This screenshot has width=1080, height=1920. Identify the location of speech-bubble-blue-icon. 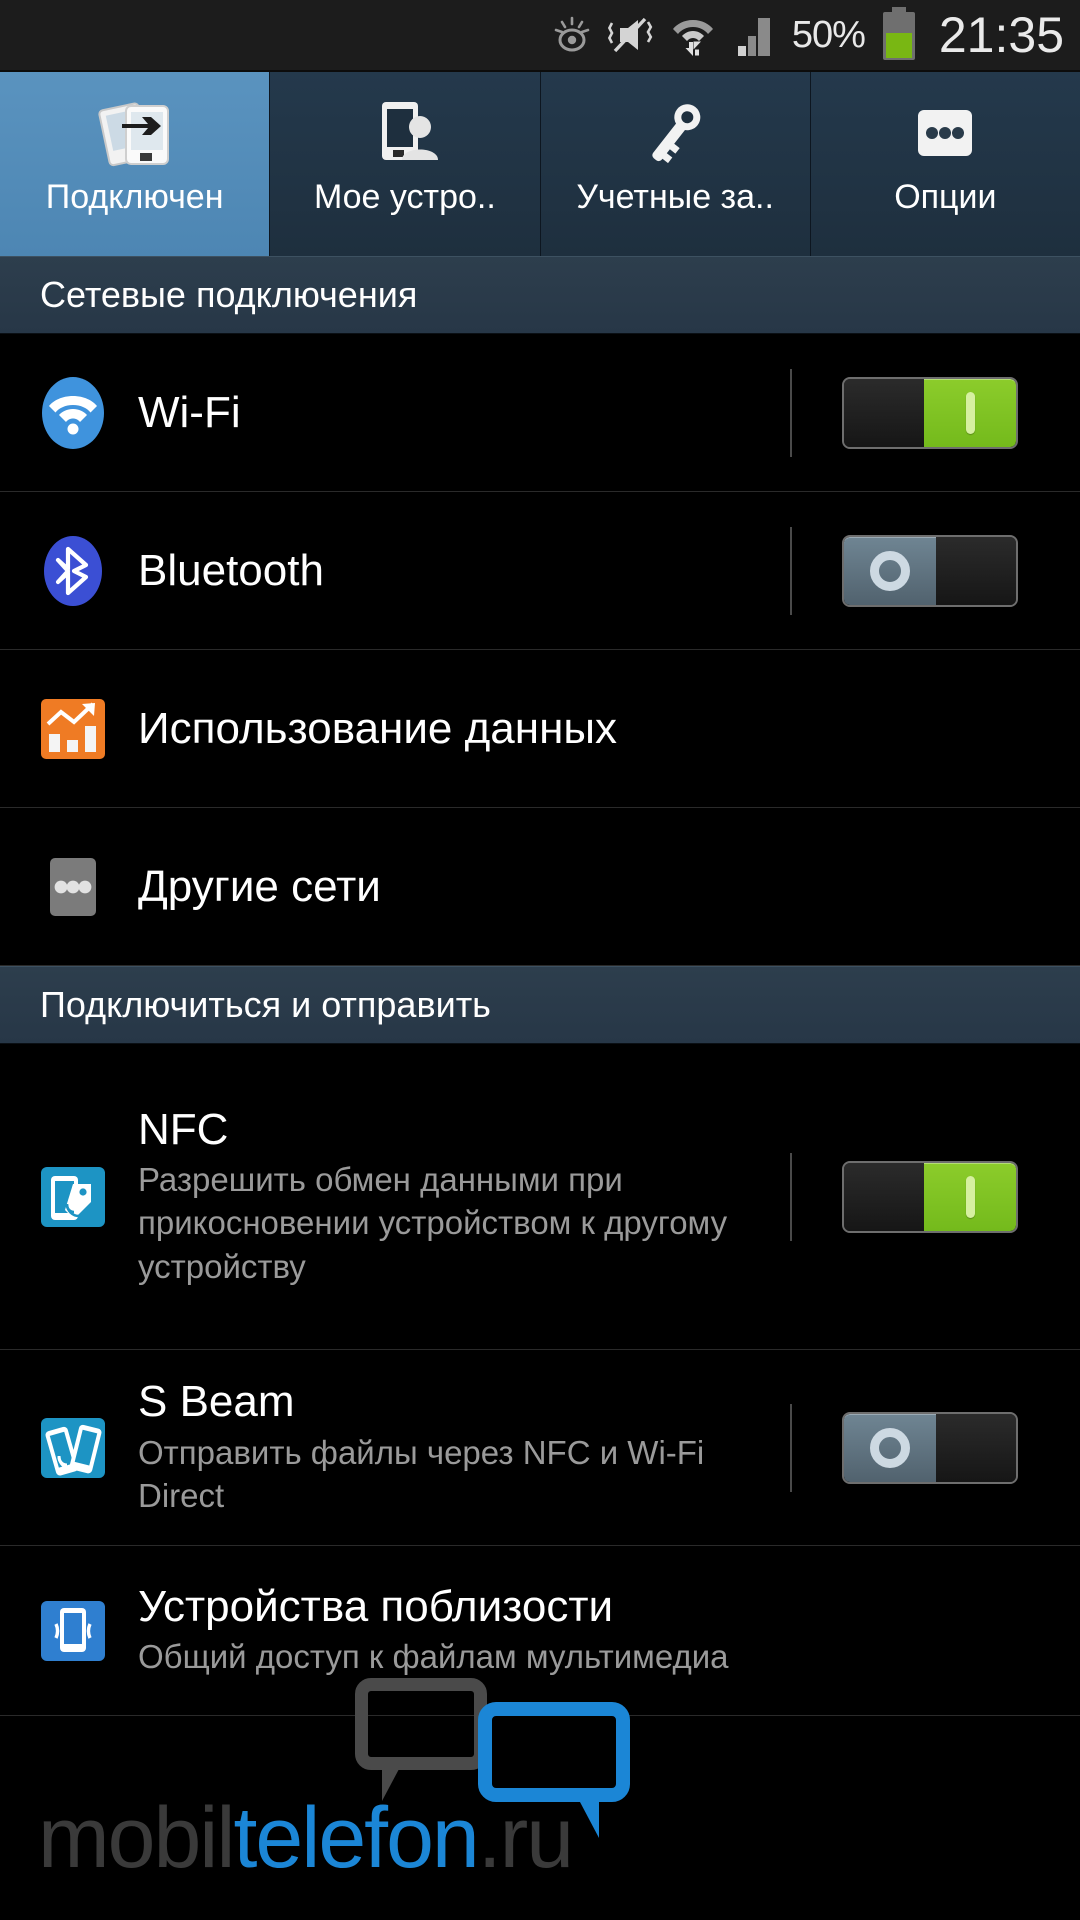
(554, 1770).